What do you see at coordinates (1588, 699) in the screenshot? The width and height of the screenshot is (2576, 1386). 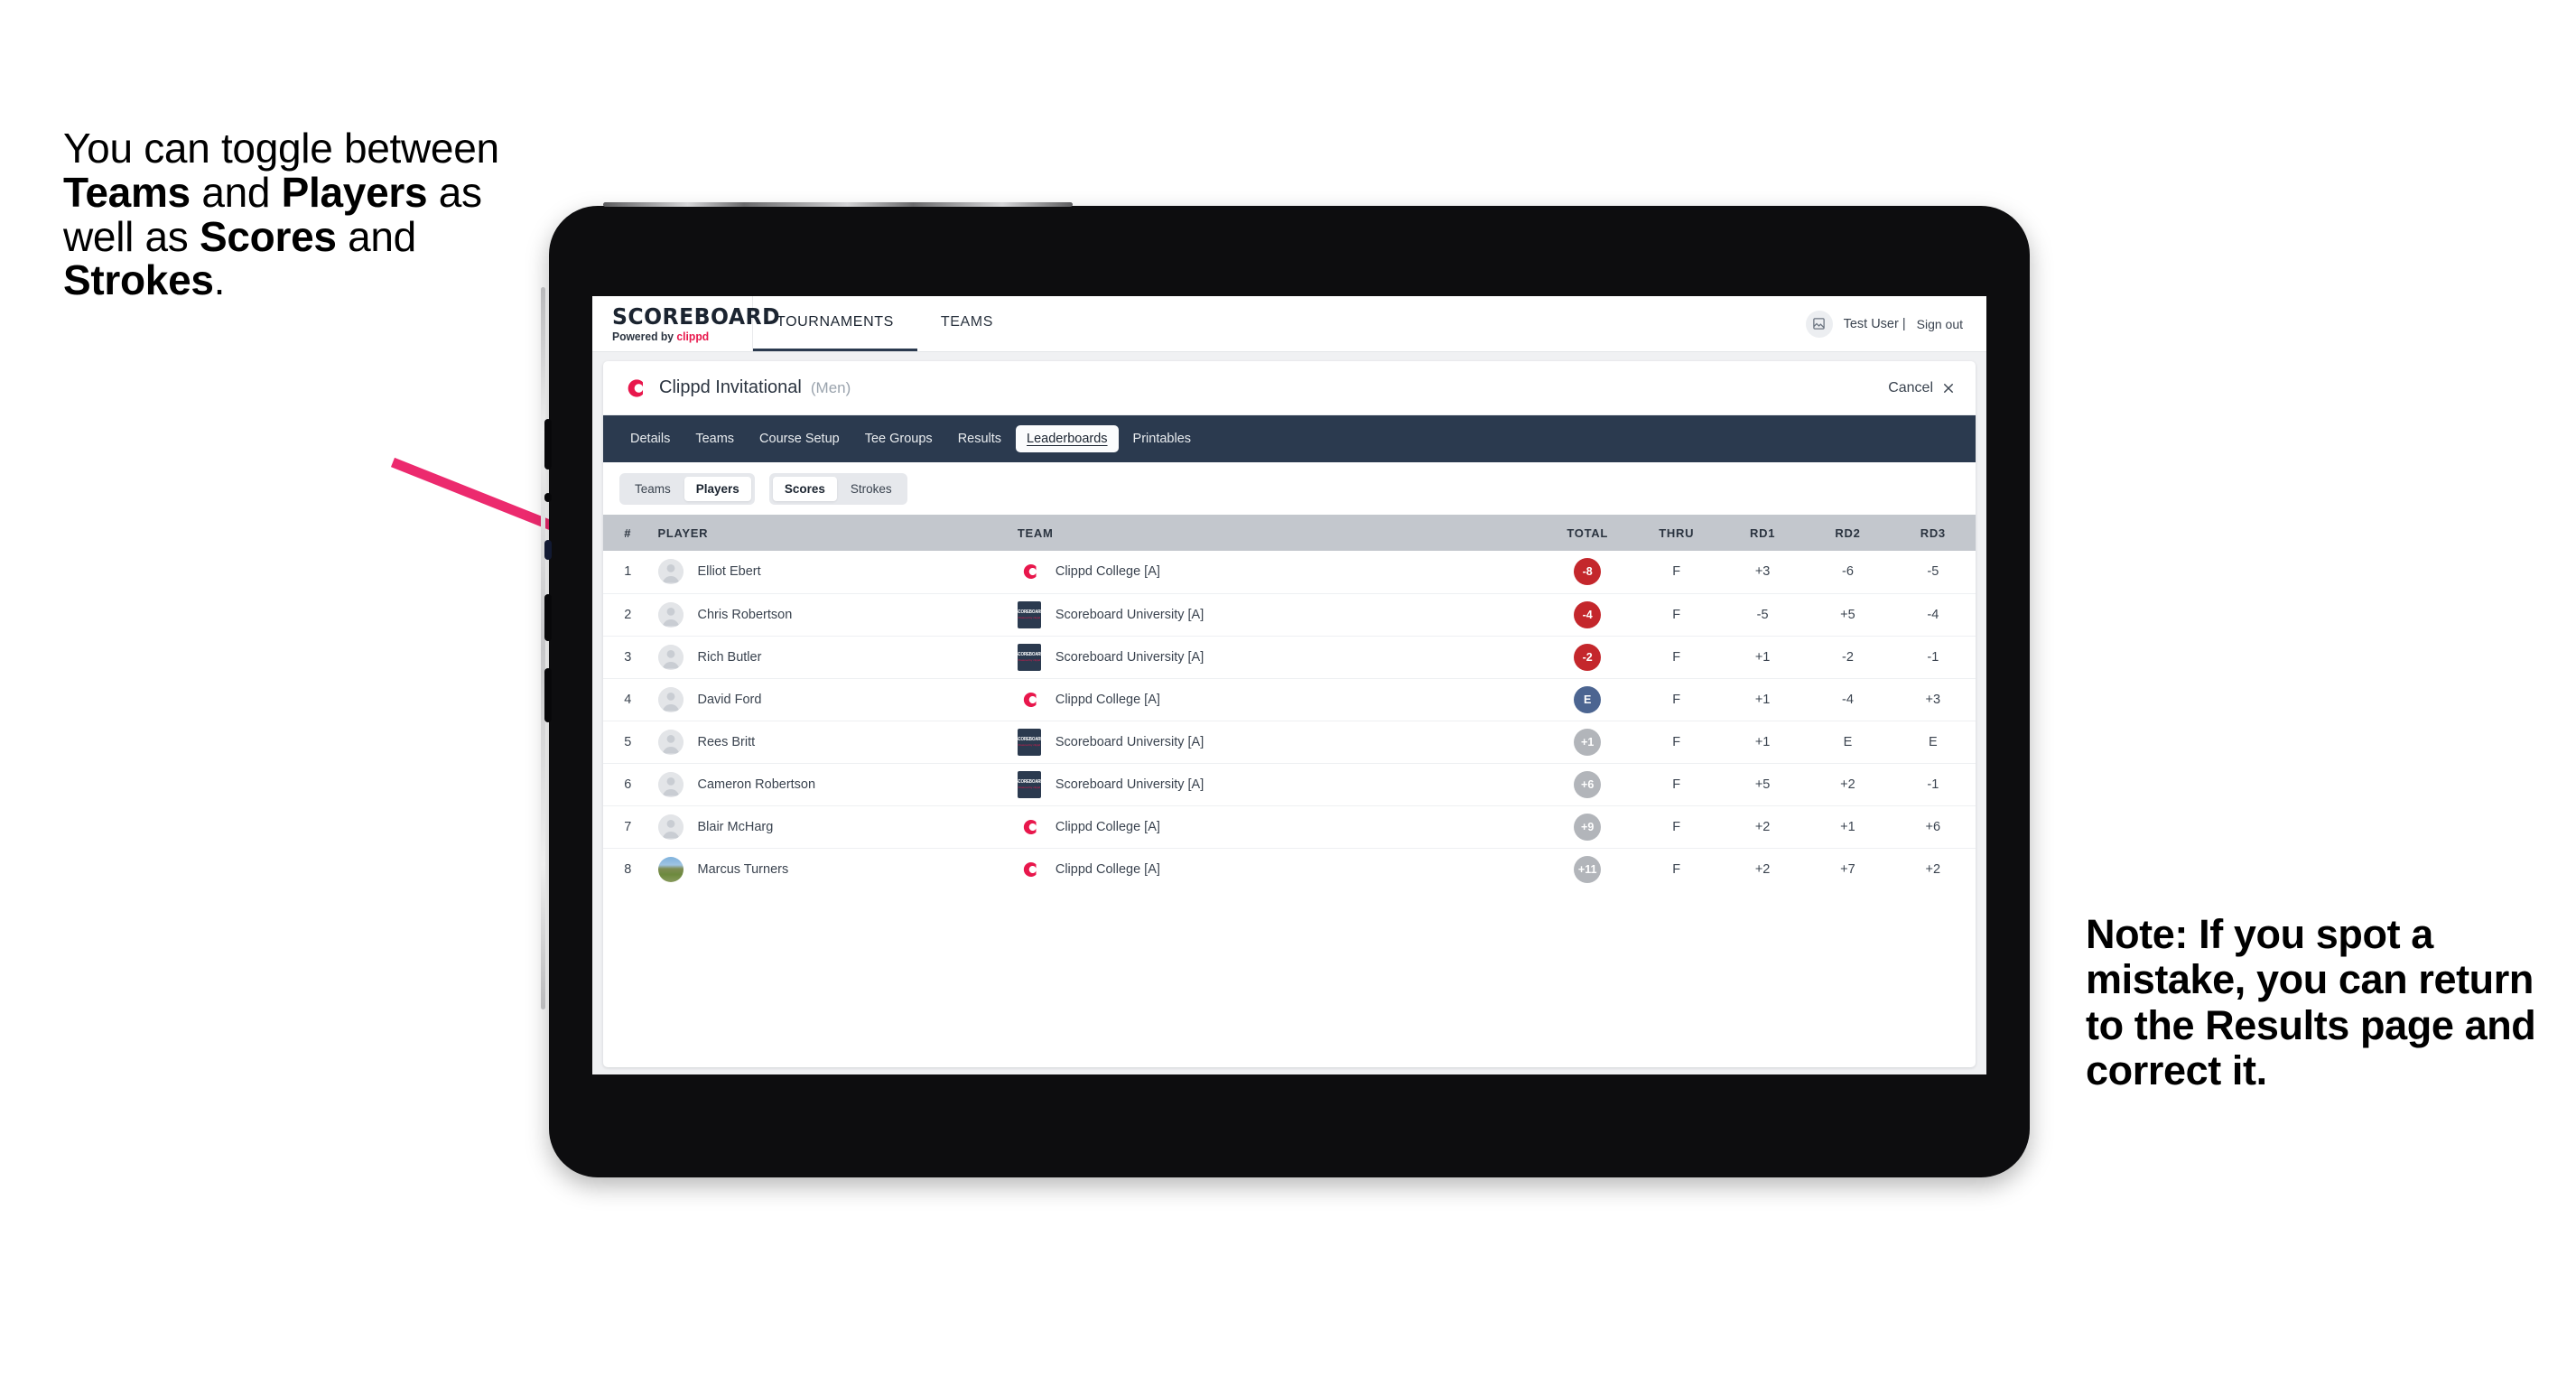 I see `total-score-badge: E` at bounding box center [1588, 699].